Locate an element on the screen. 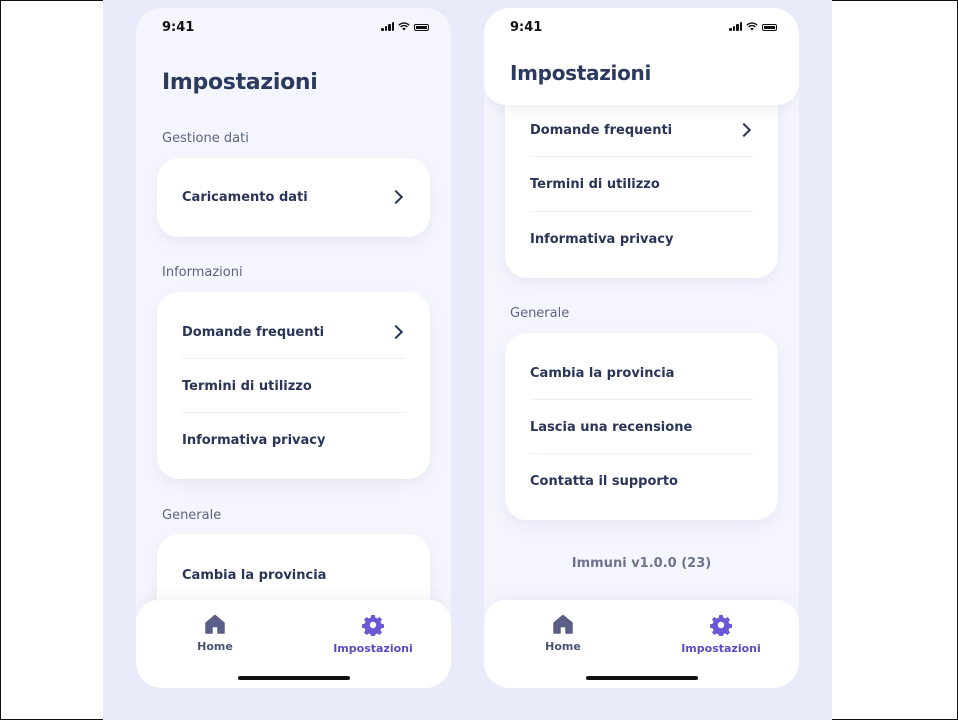 The width and height of the screenshot is (958, 720). section-label-gestione-dati: Gestione dati is located at coordinates (205, 138).